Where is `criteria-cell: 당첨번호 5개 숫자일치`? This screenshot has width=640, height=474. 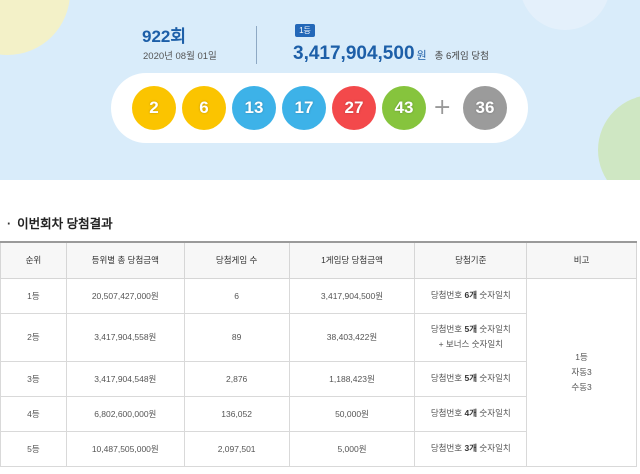 criteria-cell: 당첨번호 5개 숫자일치 is located at coordinates (471, 378).